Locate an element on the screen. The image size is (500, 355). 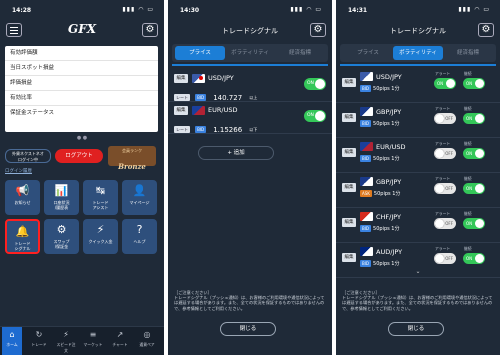
flag-eu-us-icon is located at coordinates (366, 146).